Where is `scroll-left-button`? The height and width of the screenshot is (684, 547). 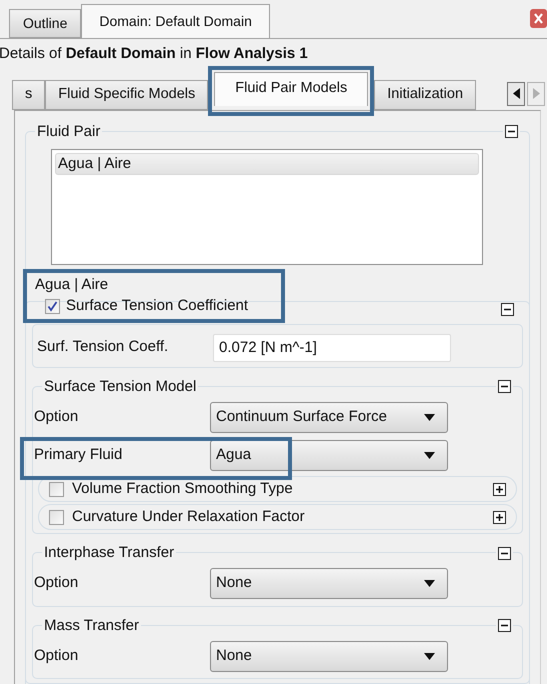
scroll-left-button is located at coordinates (516, 94).